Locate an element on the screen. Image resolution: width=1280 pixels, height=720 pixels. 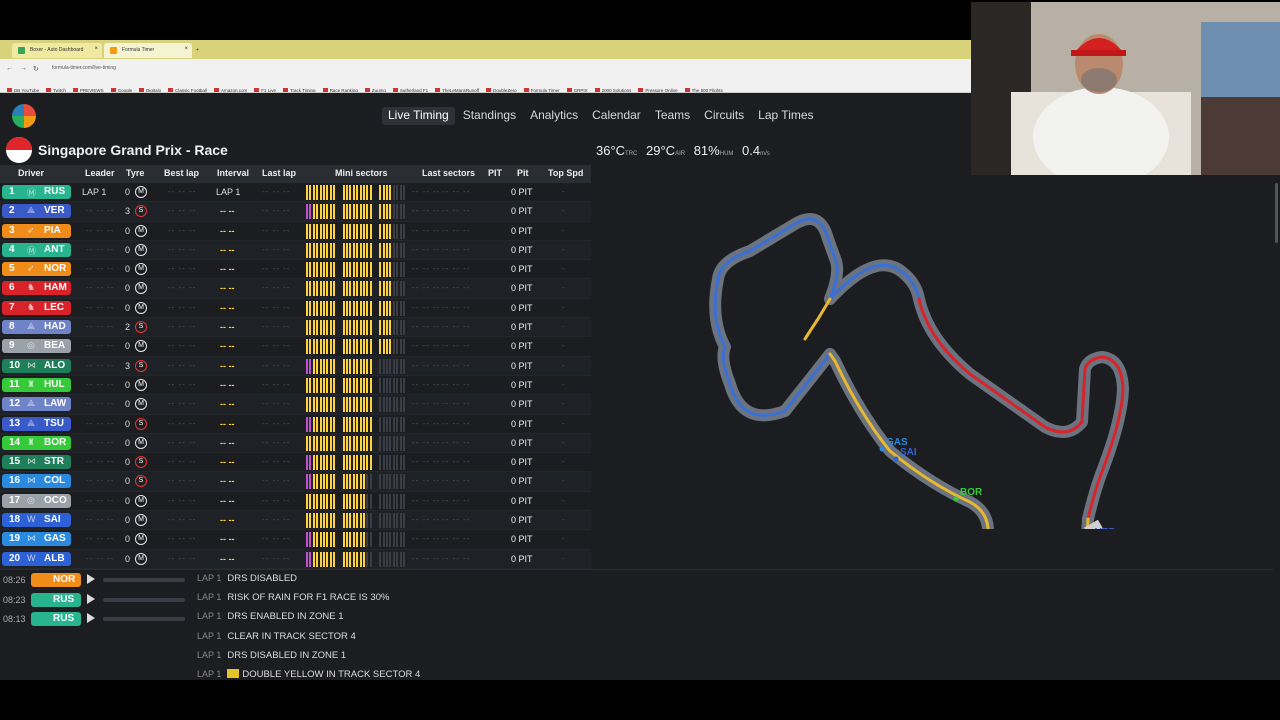
driver-badge: 5 ➶ NOR is located at coordinates (36, 269).